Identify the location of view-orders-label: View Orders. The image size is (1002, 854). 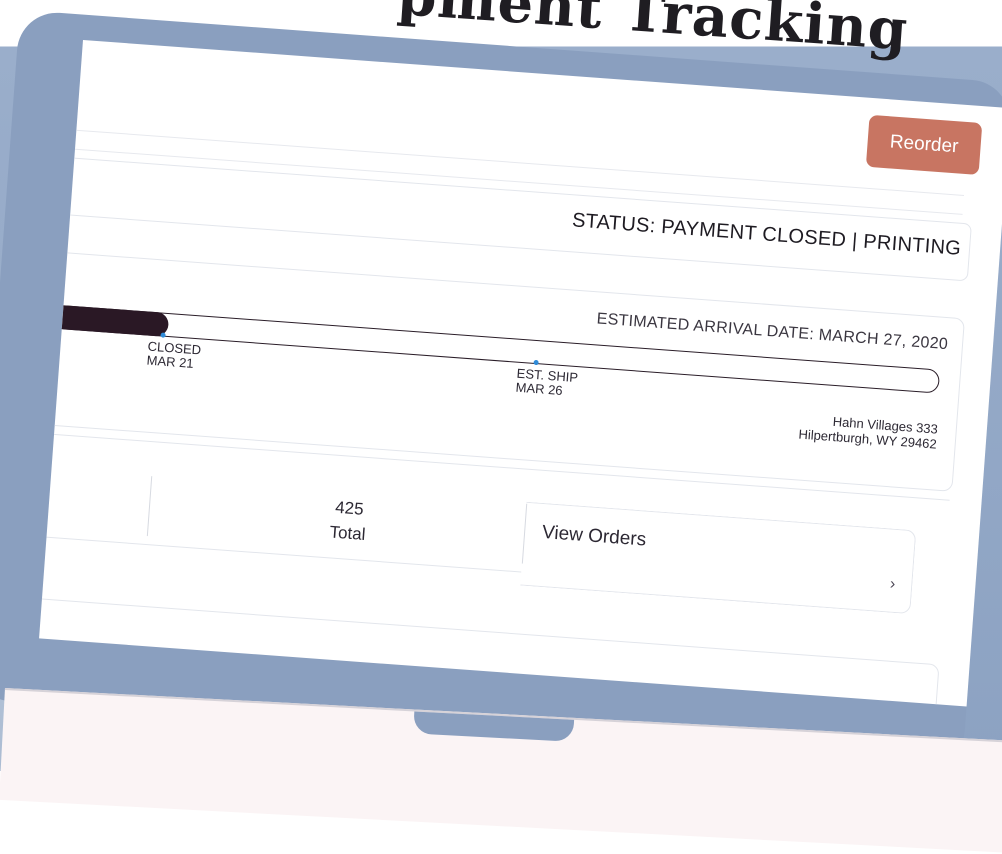
(594, 536).